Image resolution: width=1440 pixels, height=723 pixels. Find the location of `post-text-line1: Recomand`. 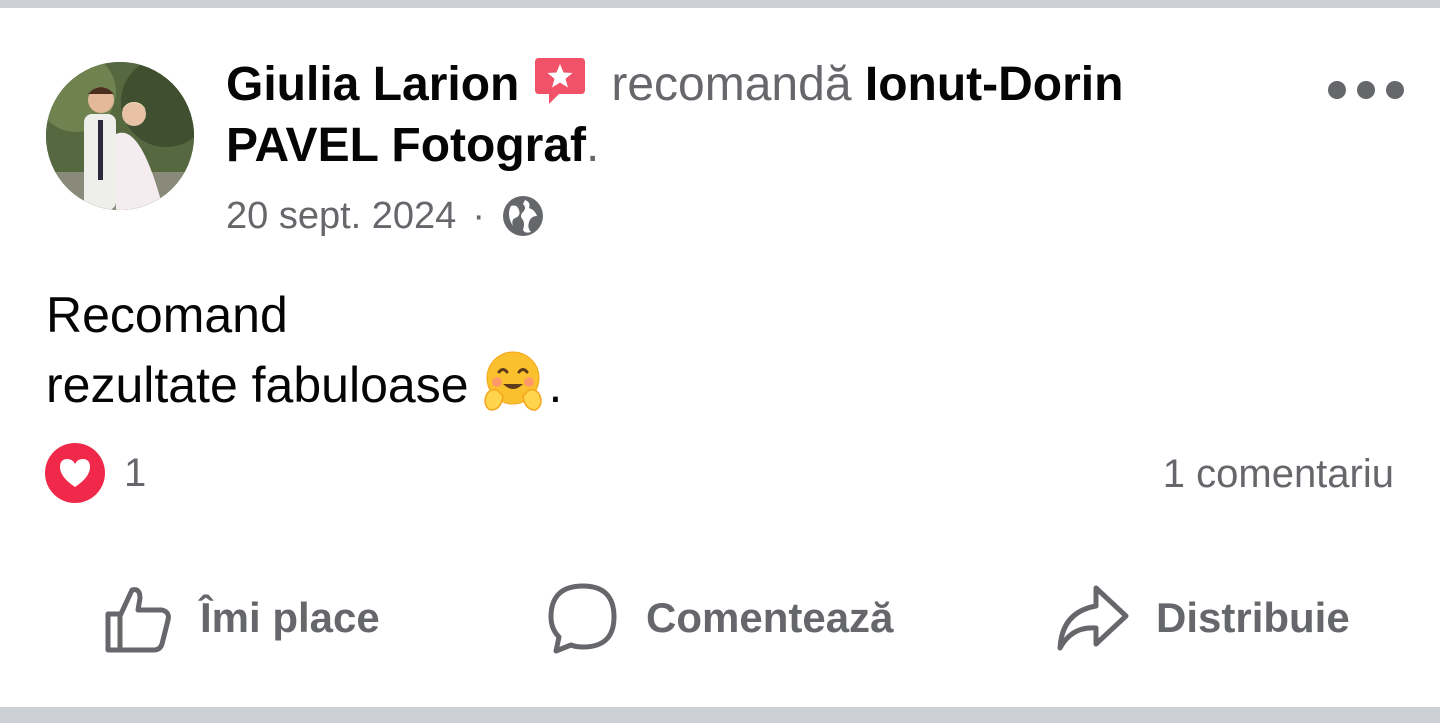

post-text-line1: Recomand is located at coordinates (167, 315).